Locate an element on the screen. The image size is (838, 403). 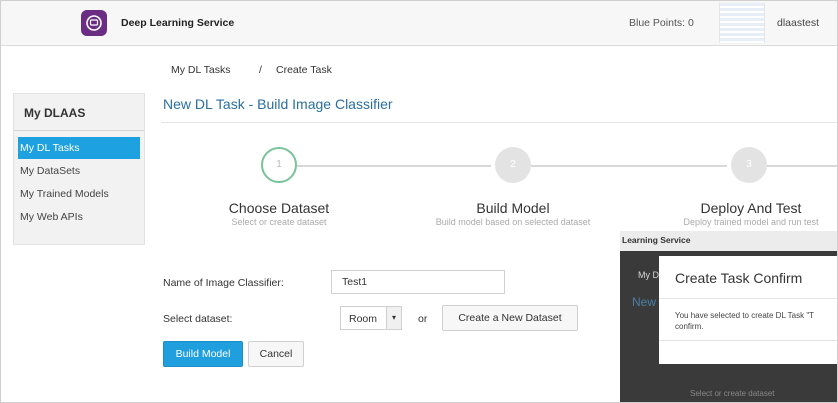
blue-points: Blue Points: 0 is located at coordinates (661, 23).